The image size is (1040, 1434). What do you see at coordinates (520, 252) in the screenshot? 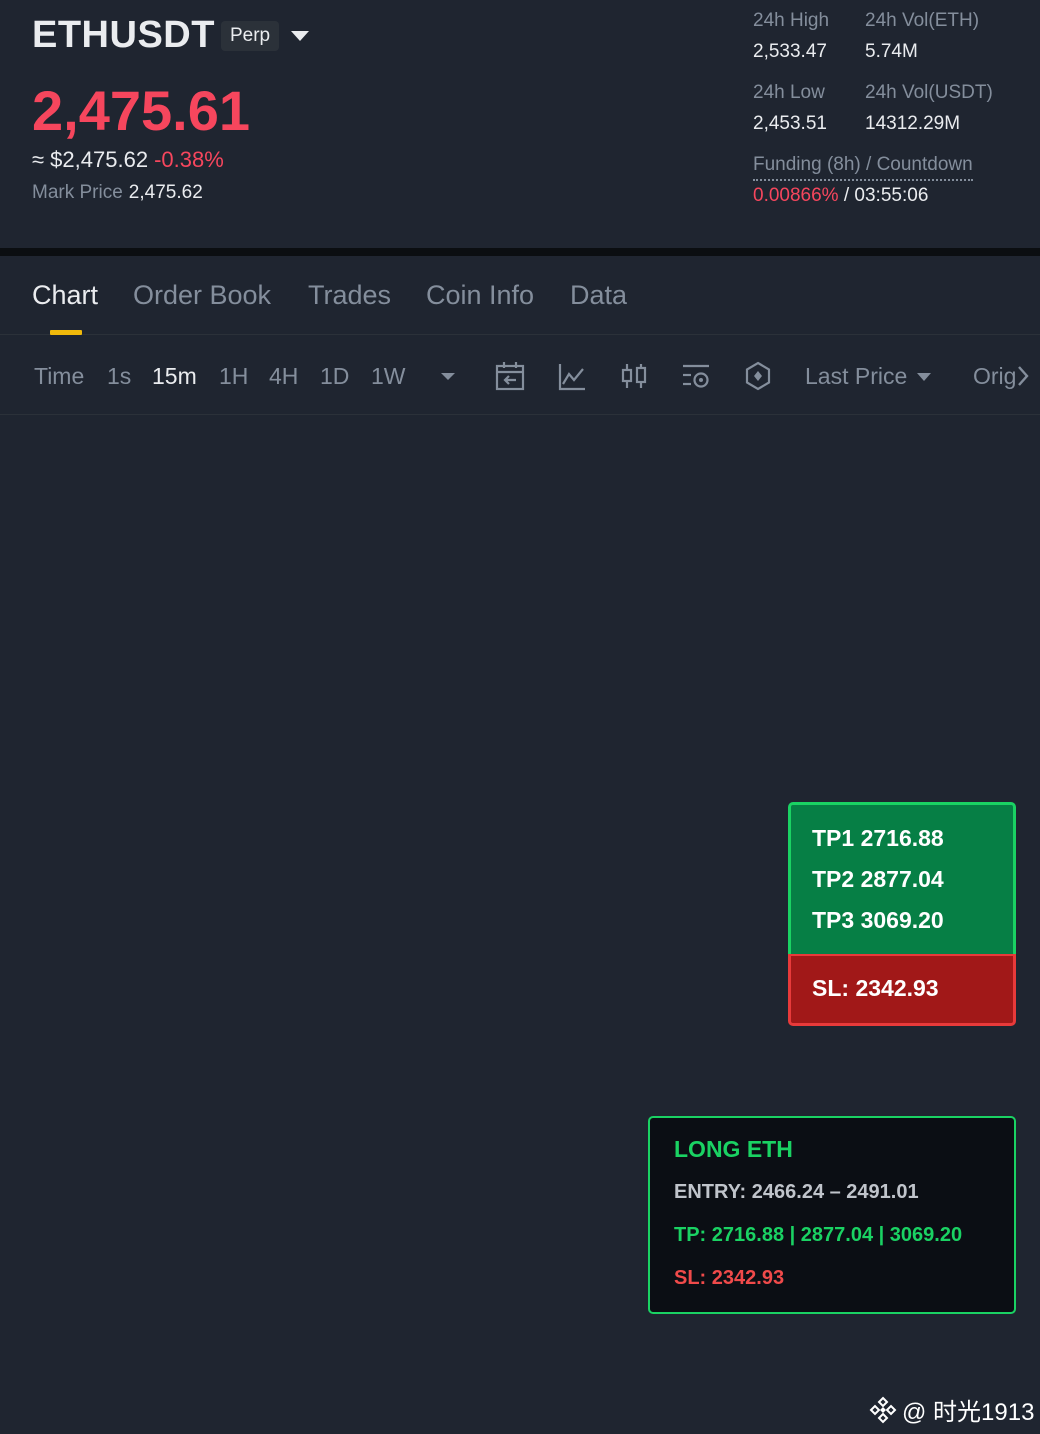
I see `section-divider` at bounding box center [520, 252].